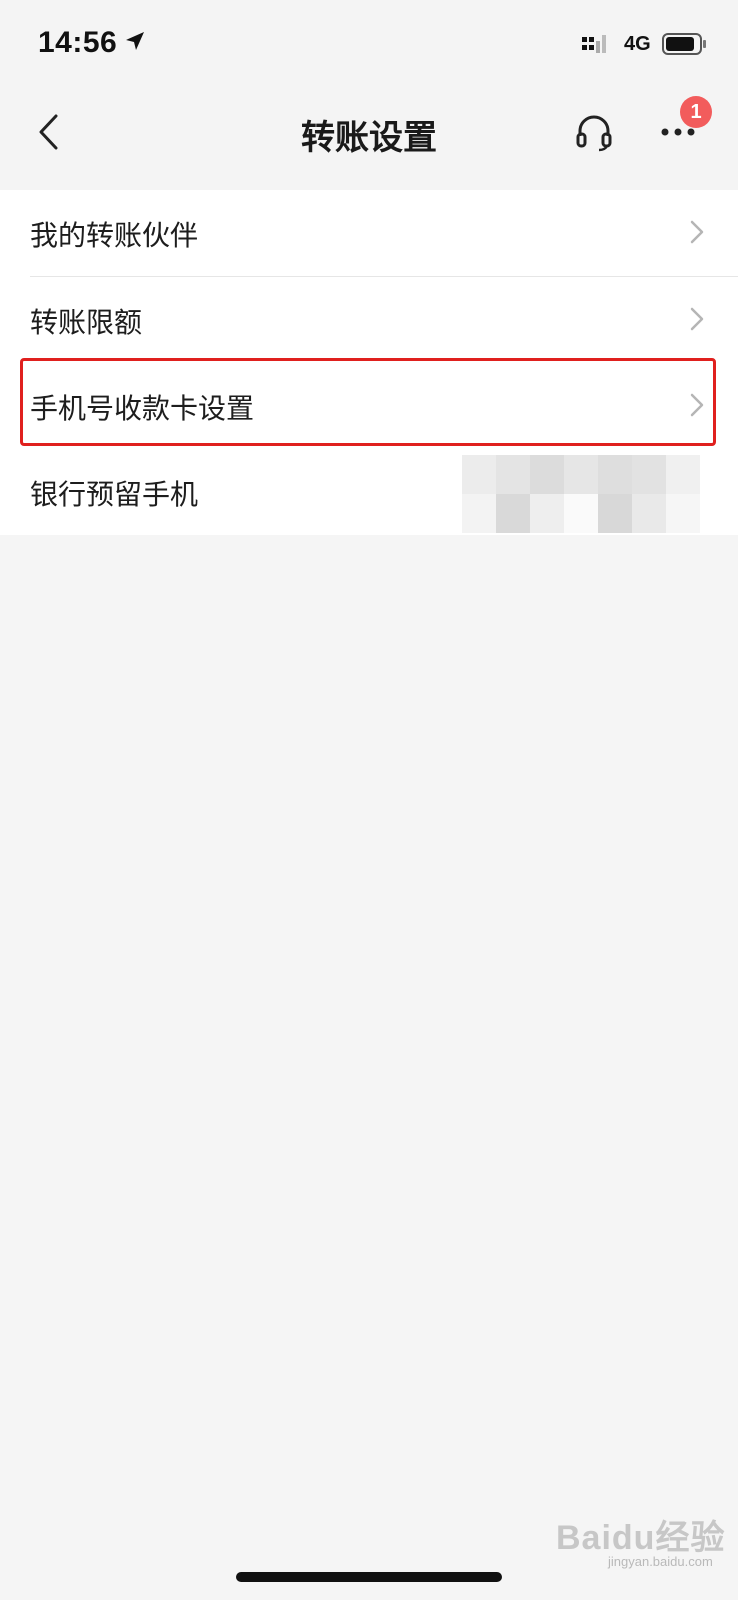 The width and height of the screenshot is (738, 1600). I want to click on list-item-label: 转账限额, so click(86, 322).